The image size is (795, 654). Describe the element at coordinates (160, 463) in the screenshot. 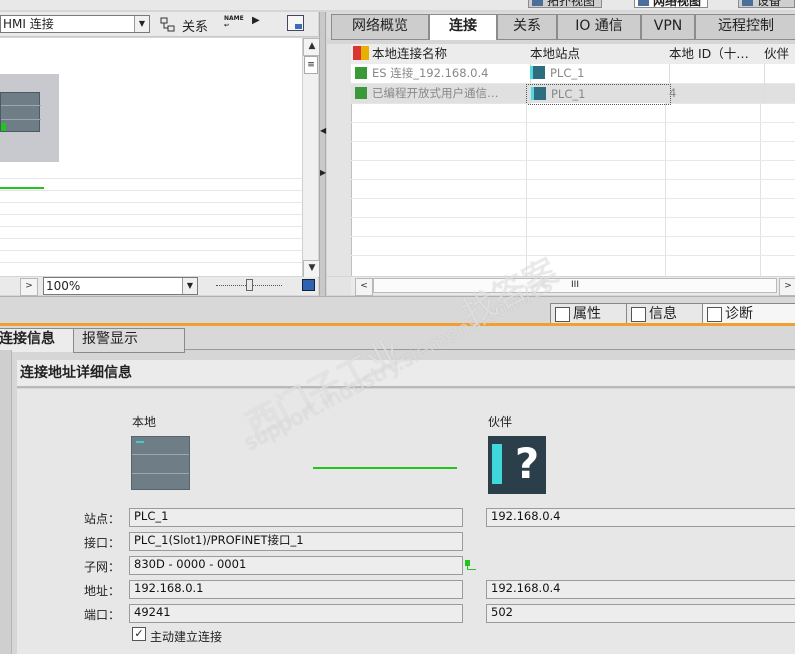

I see `local-plc-icon` at that location.